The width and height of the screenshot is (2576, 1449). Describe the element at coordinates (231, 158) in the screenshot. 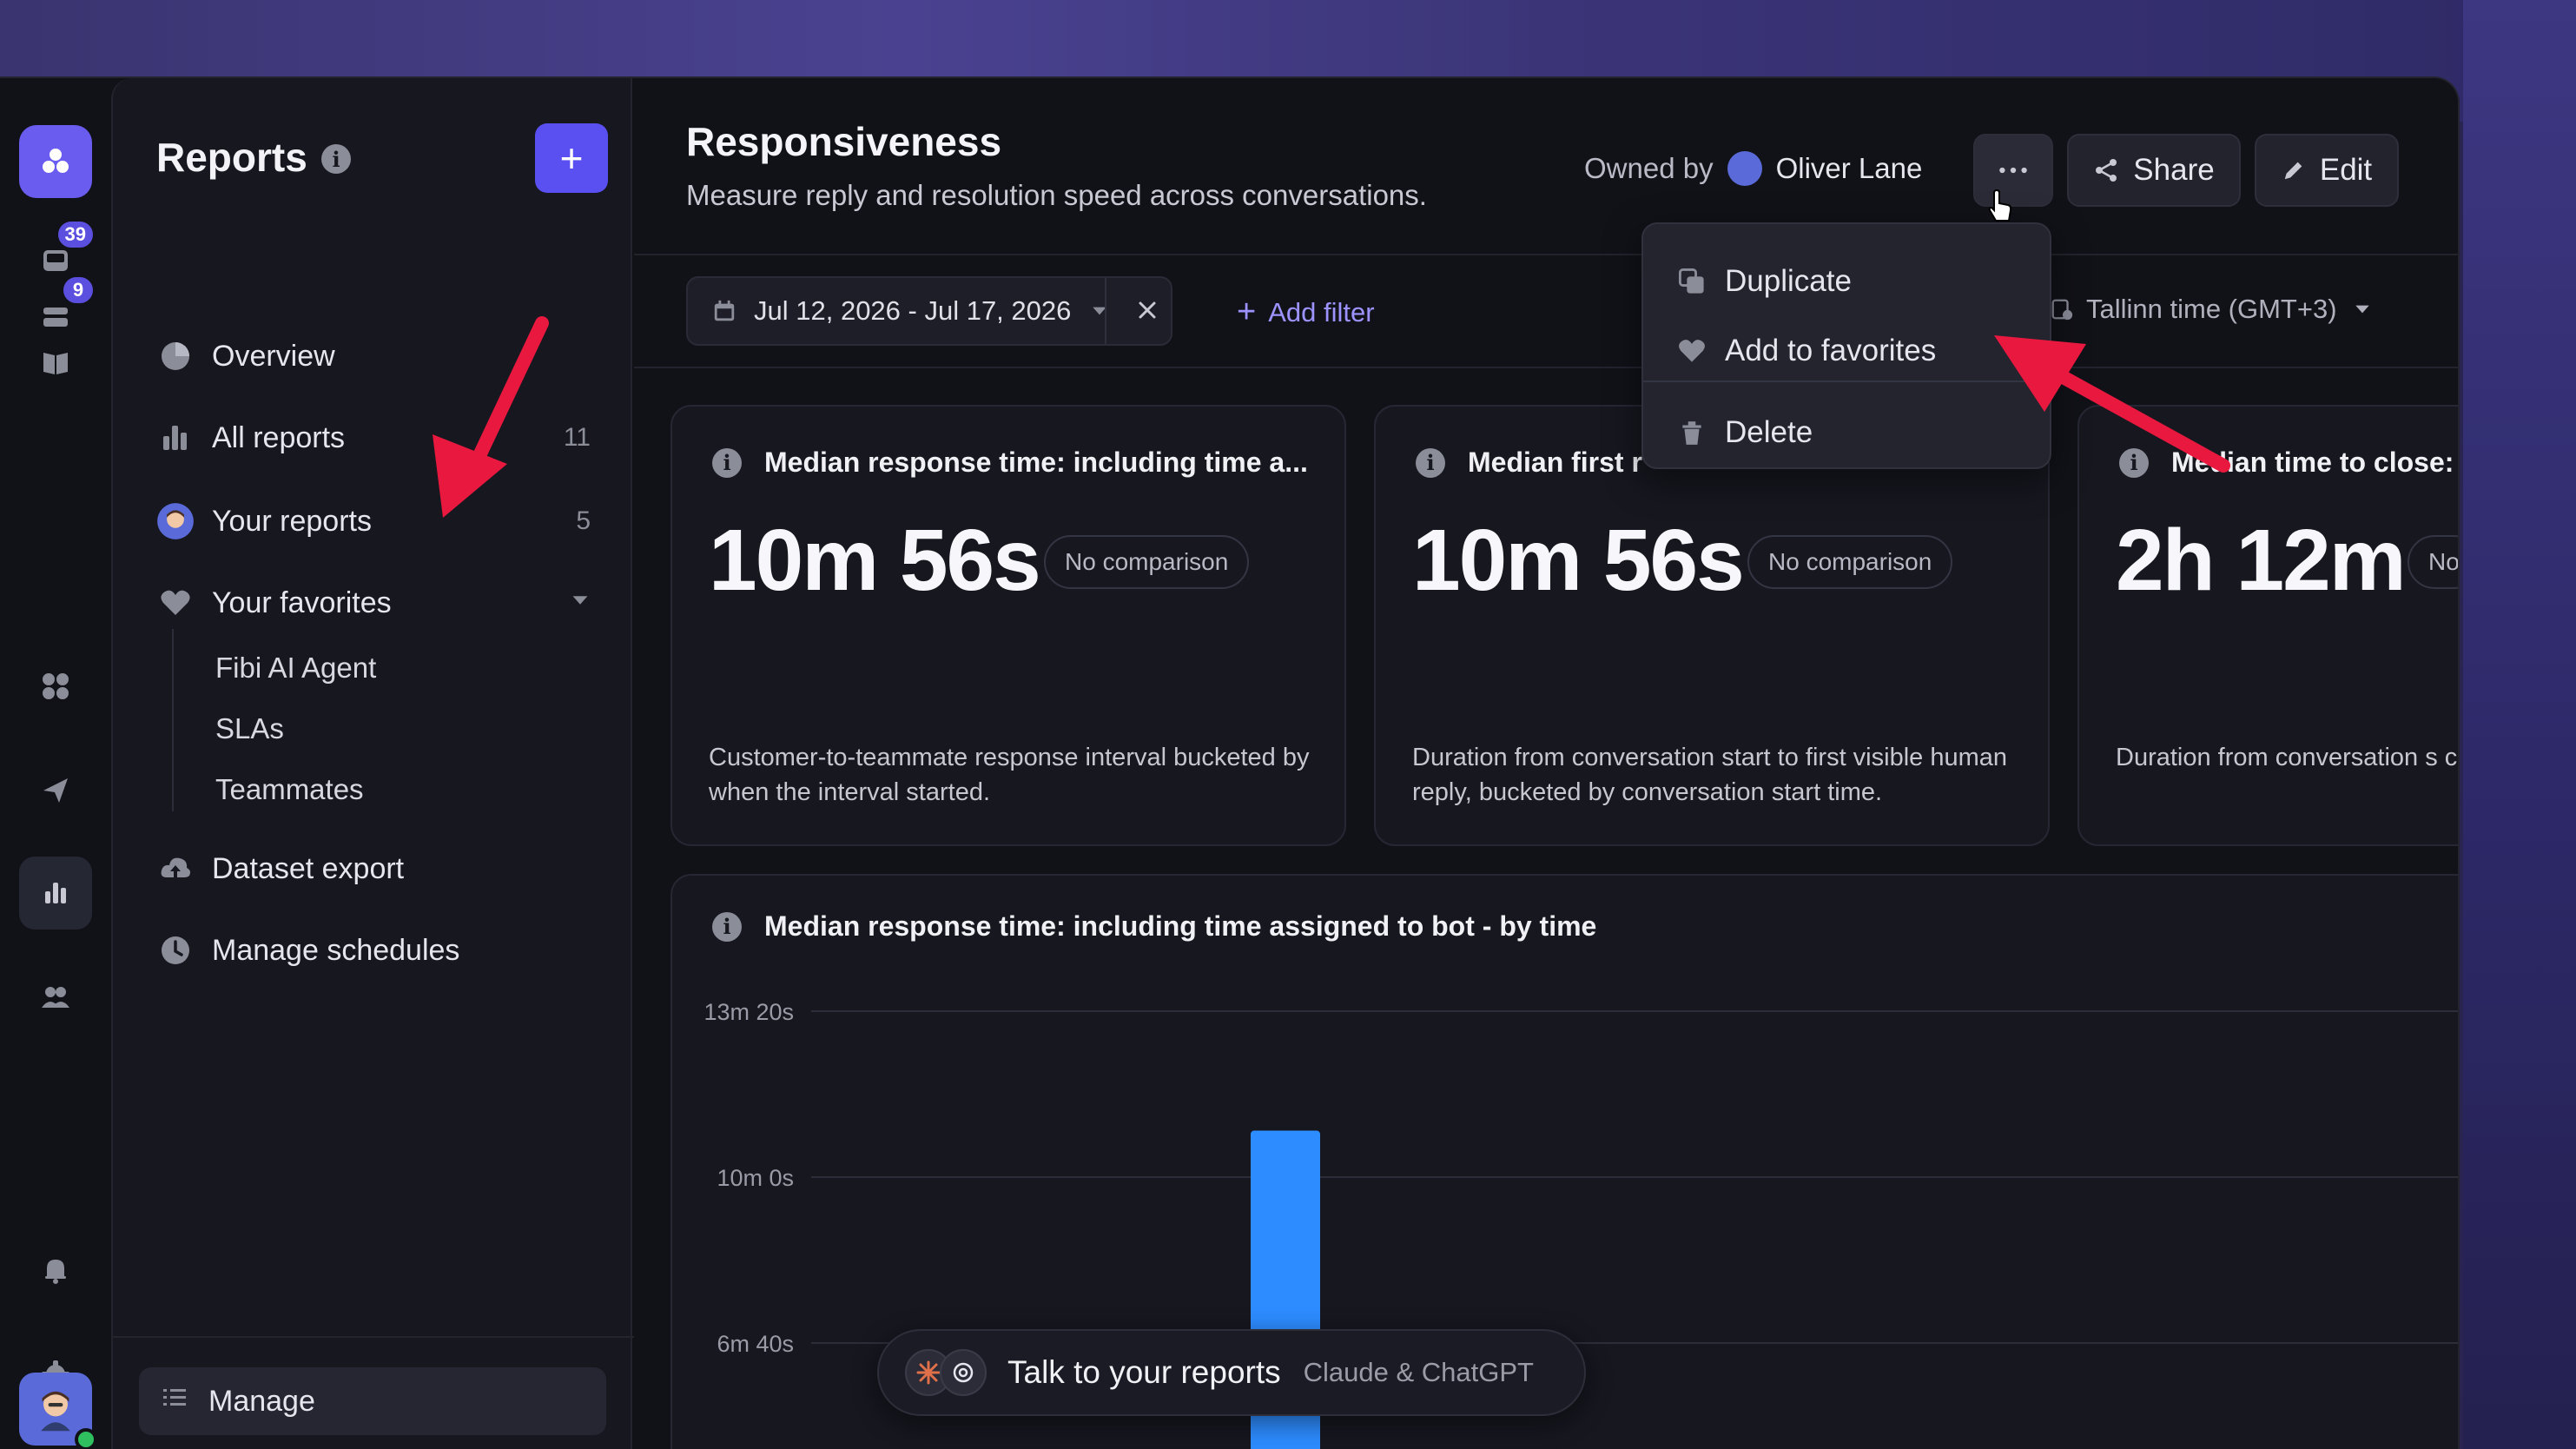

I see `sidebar-title: Reports` at that location.